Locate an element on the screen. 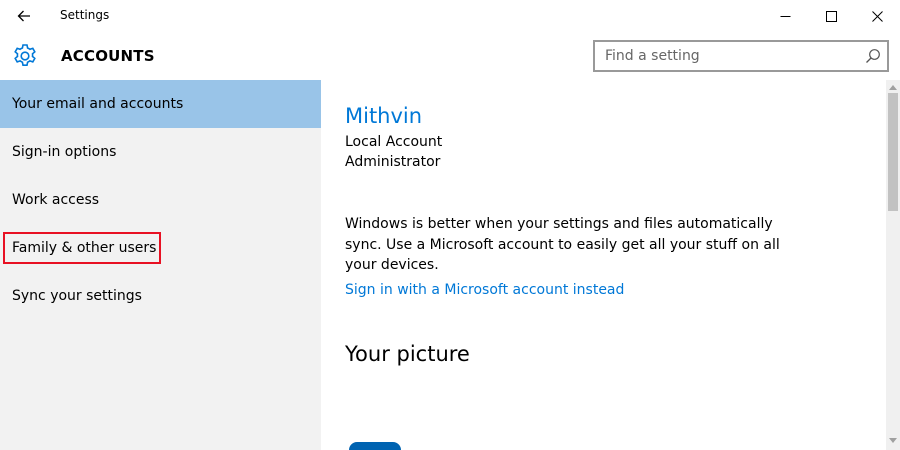  scroll-up-arrow-icon is located at coordinates (893, 87).